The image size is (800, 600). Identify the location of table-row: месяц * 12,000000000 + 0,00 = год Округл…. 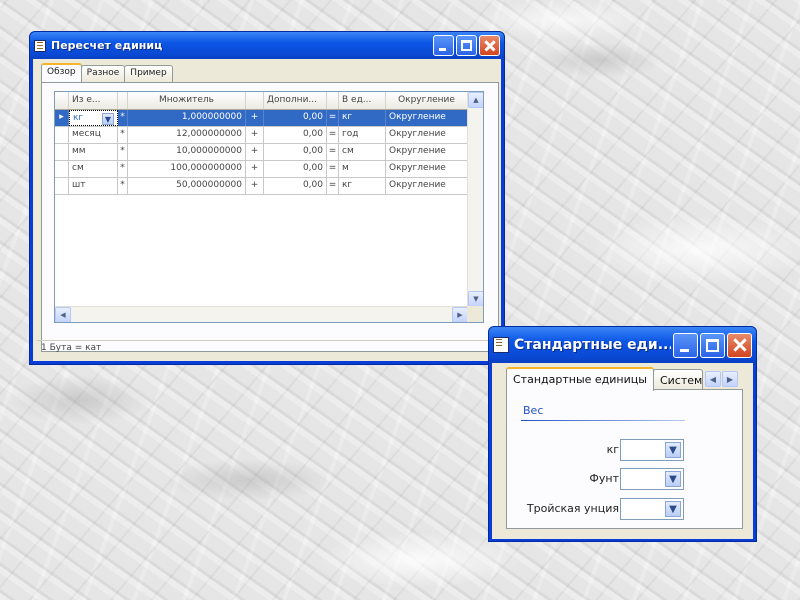
(269, 135).